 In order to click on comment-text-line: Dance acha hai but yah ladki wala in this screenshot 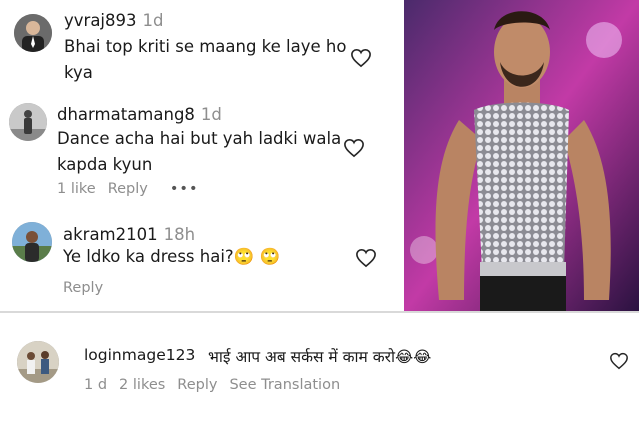, I will do `click(199, 138)`.